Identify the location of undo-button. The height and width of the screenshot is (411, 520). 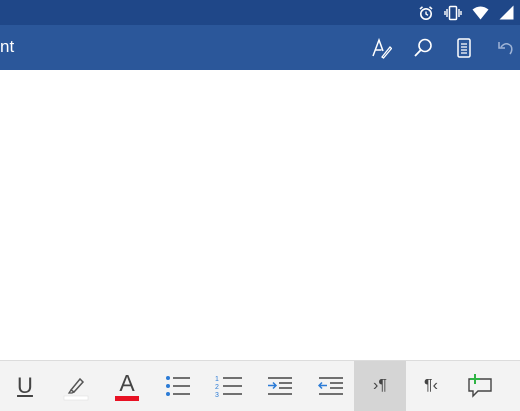
(506, 48).